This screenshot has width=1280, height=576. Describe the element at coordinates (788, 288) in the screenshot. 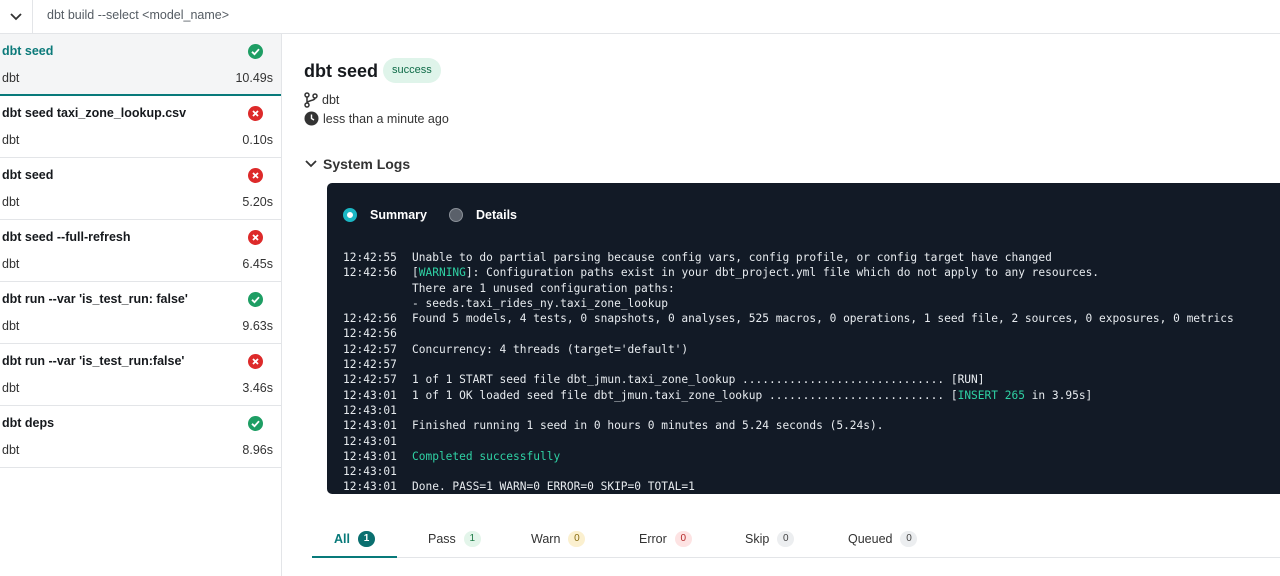

I see `log-line: There are 1 unused configuration paths:​` at that location.